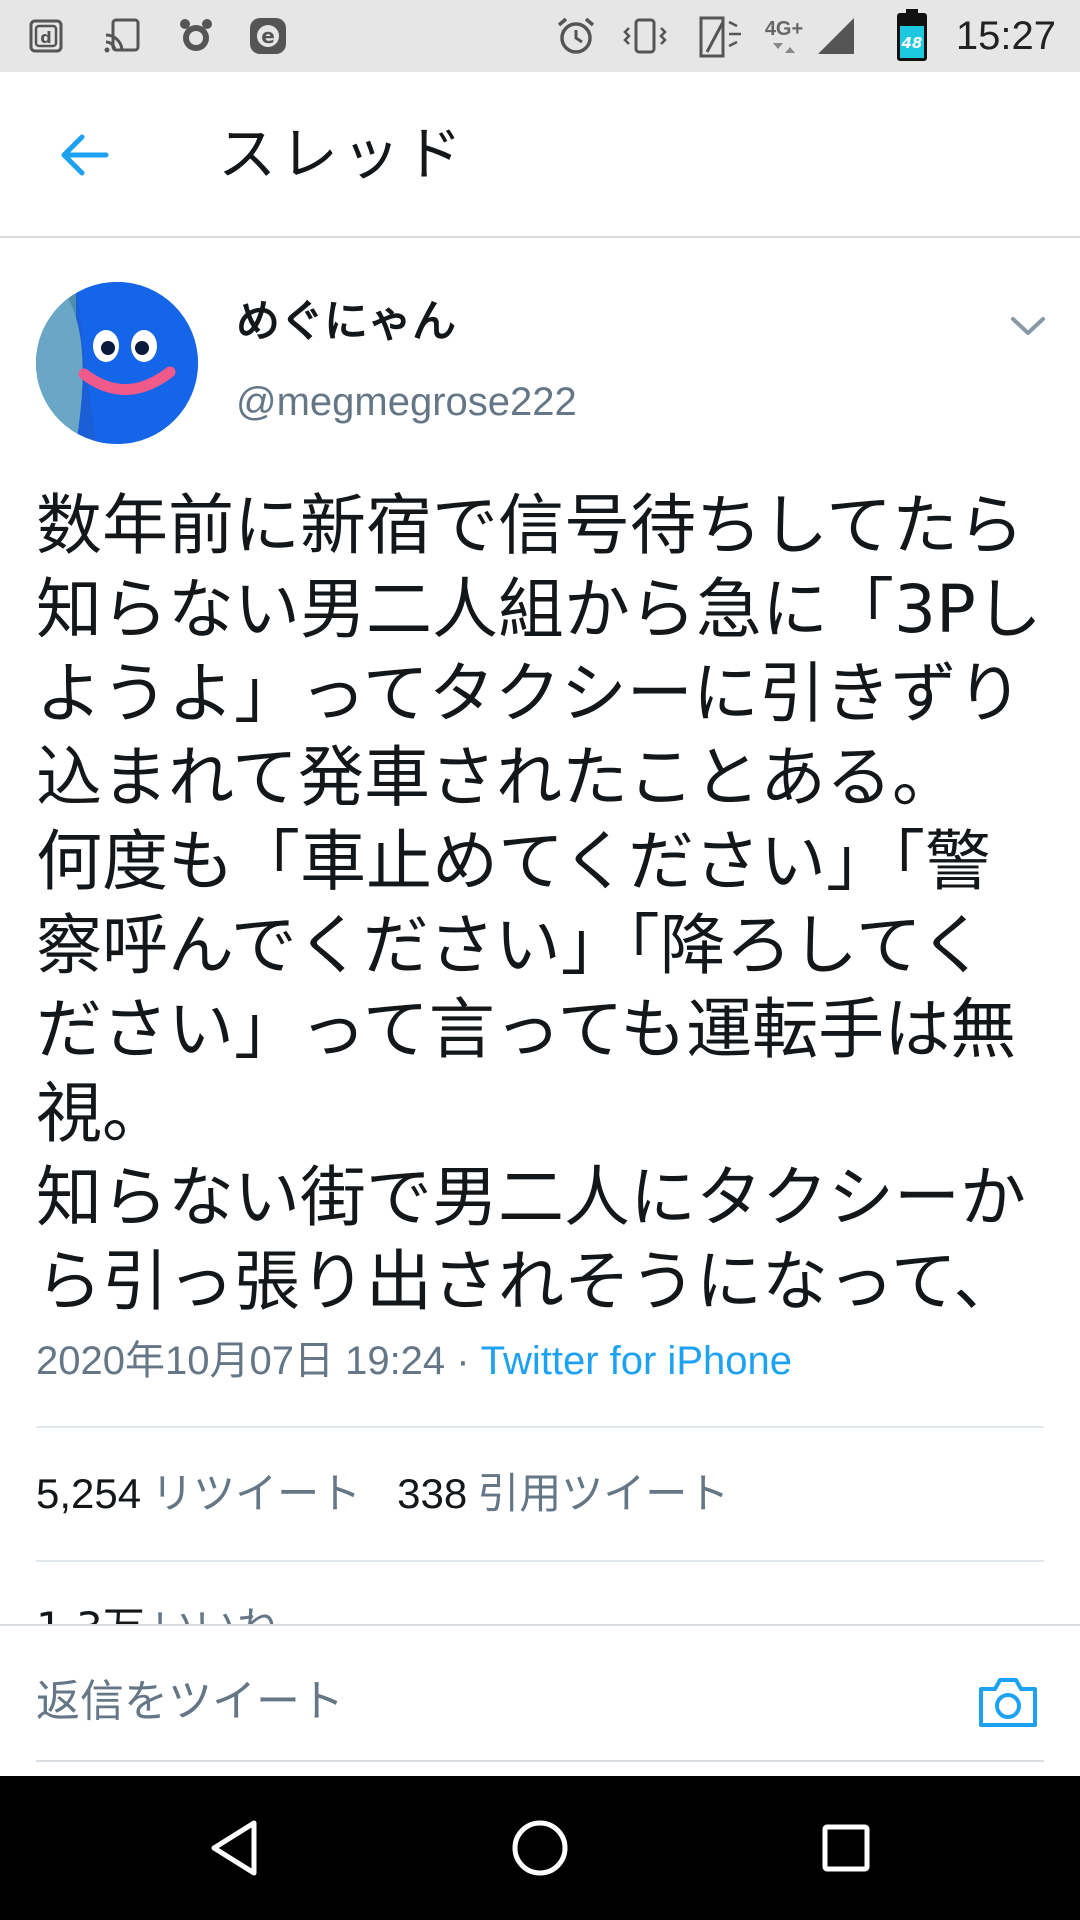  I want to click on tweet-stats: 5,254 リツイート 338 引用ツイート, so click(382, 1494).